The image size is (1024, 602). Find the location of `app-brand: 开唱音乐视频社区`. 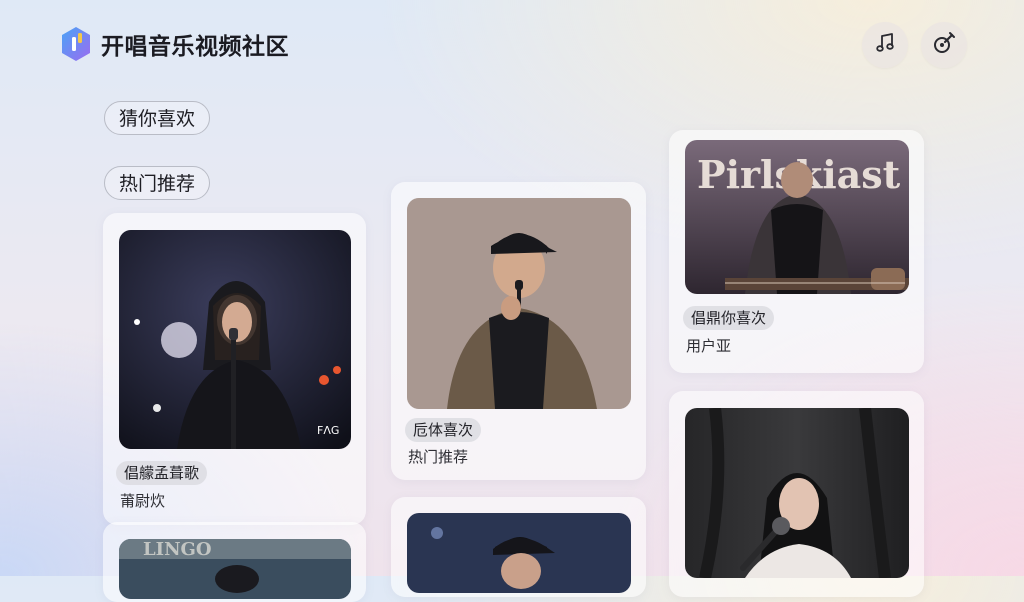

app-brand: 开唱音乐视频社区 is located at coordinates (174, 44).